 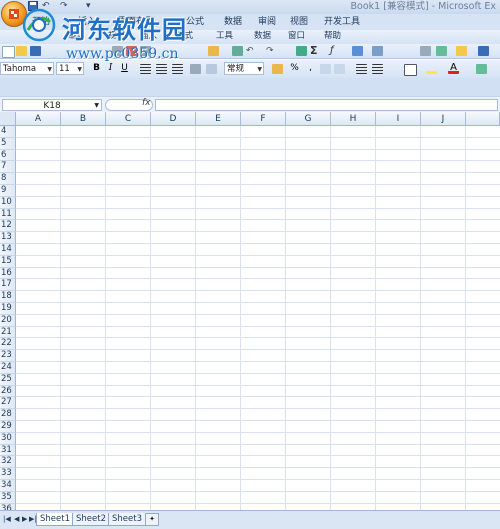 I want to click on row-header-11: 11, so click(x=8, y=214).